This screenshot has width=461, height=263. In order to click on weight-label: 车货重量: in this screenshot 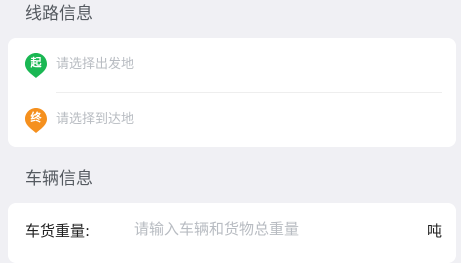, I will do `click(58, 231)`.